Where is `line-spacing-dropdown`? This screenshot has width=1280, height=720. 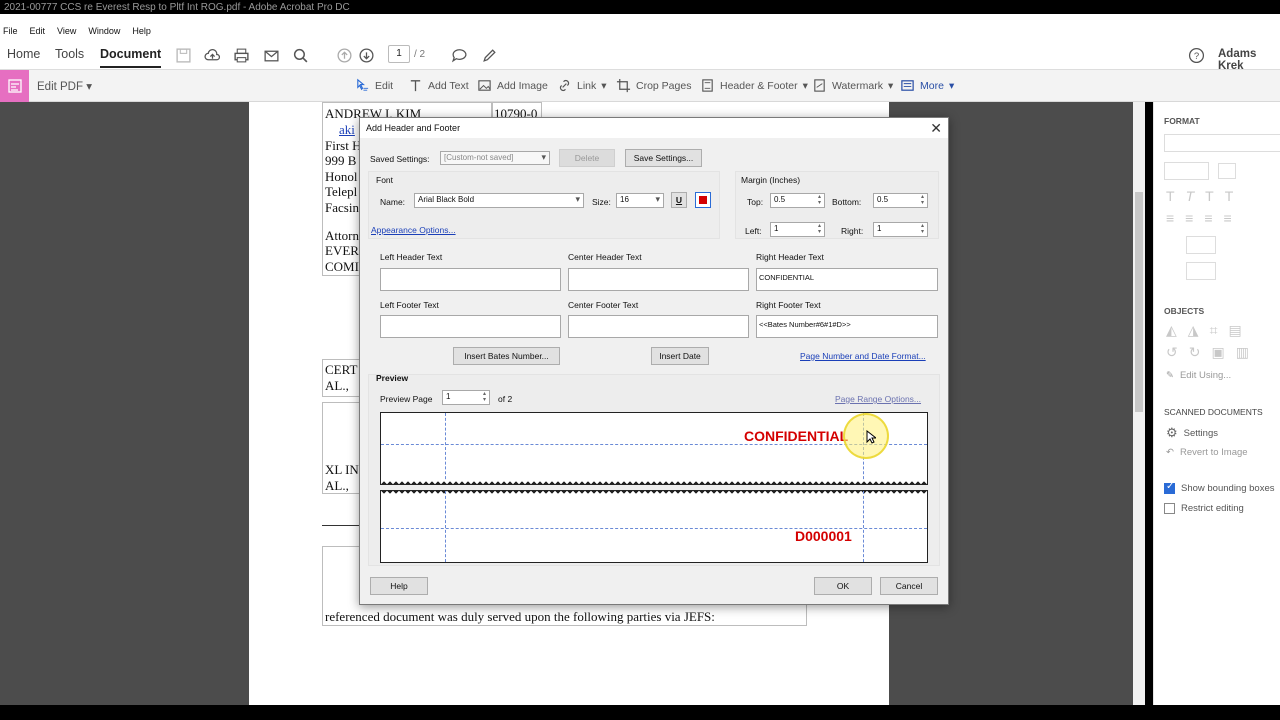
line-spacing-dropdown is located at coordinates (1201, 245).